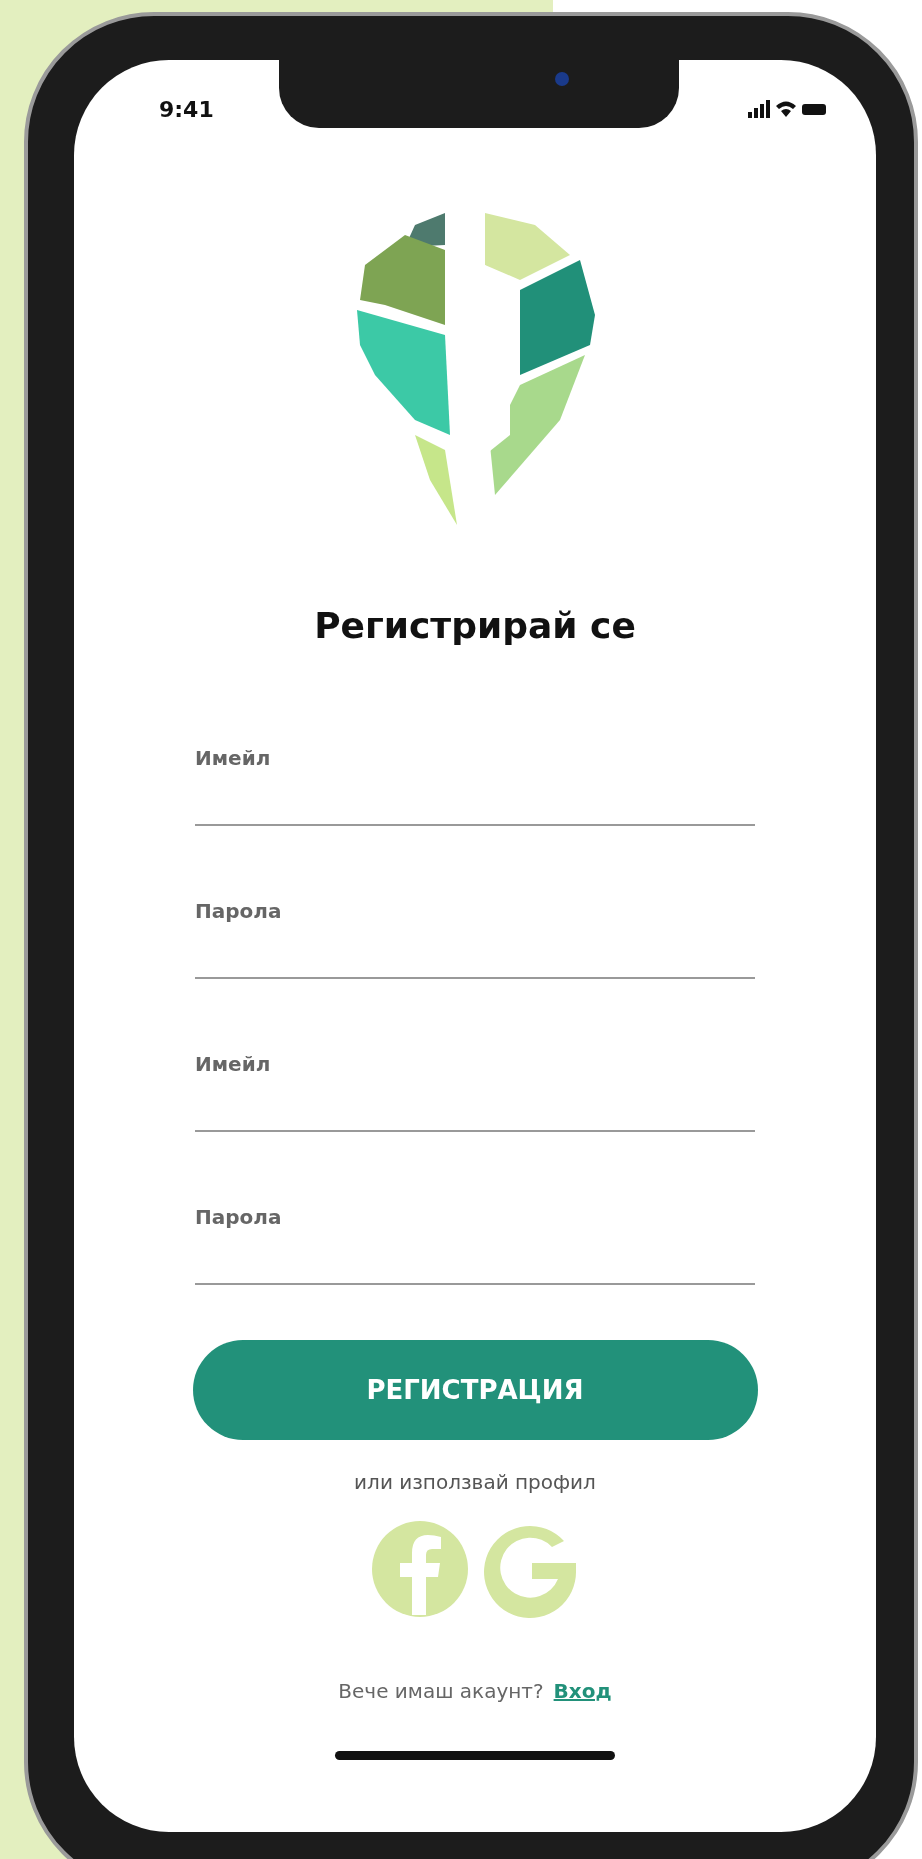 The width and height of the screenshot is (922, 1859). I want to click on page-title: Регистрирай се, so click(475, 625).